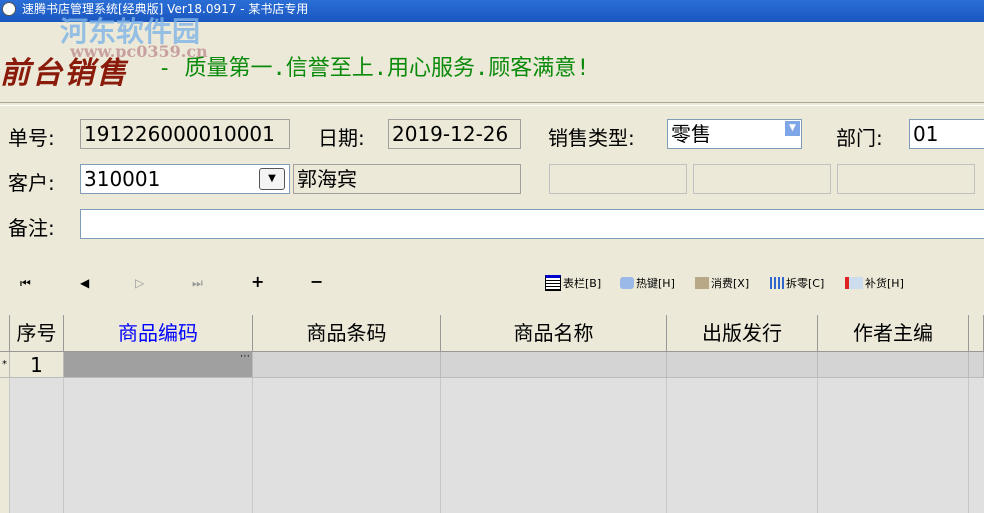  What do you see at coordinates (64, 73) in the screenshot?
I see `logo: 前台销售` at bounding box center [64, 73].